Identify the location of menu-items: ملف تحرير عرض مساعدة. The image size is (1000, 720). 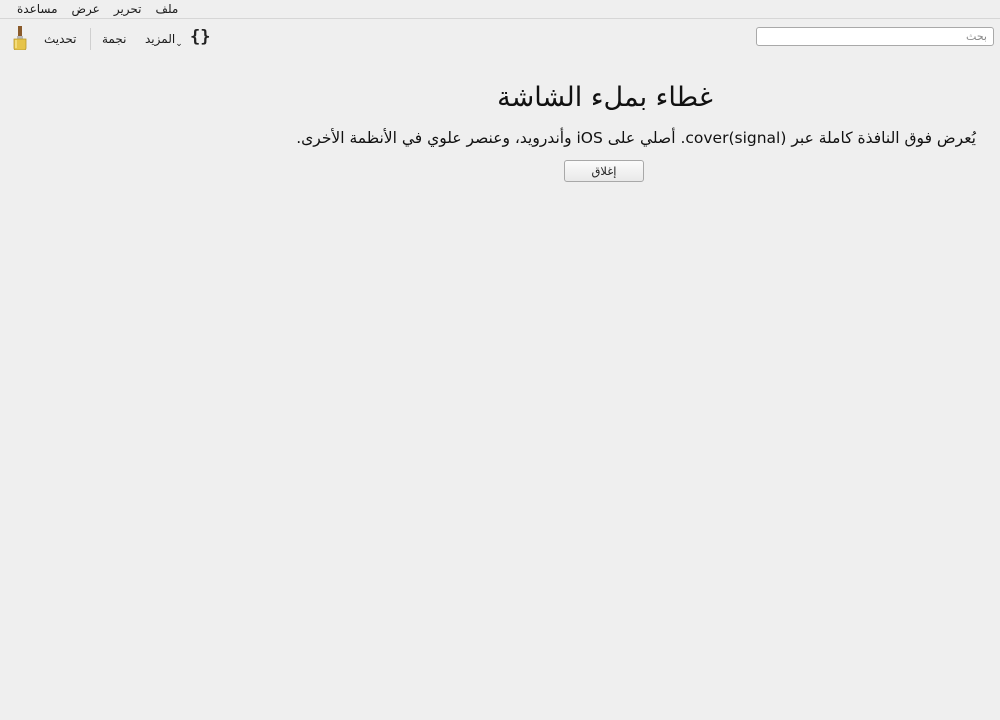
(97, 9).